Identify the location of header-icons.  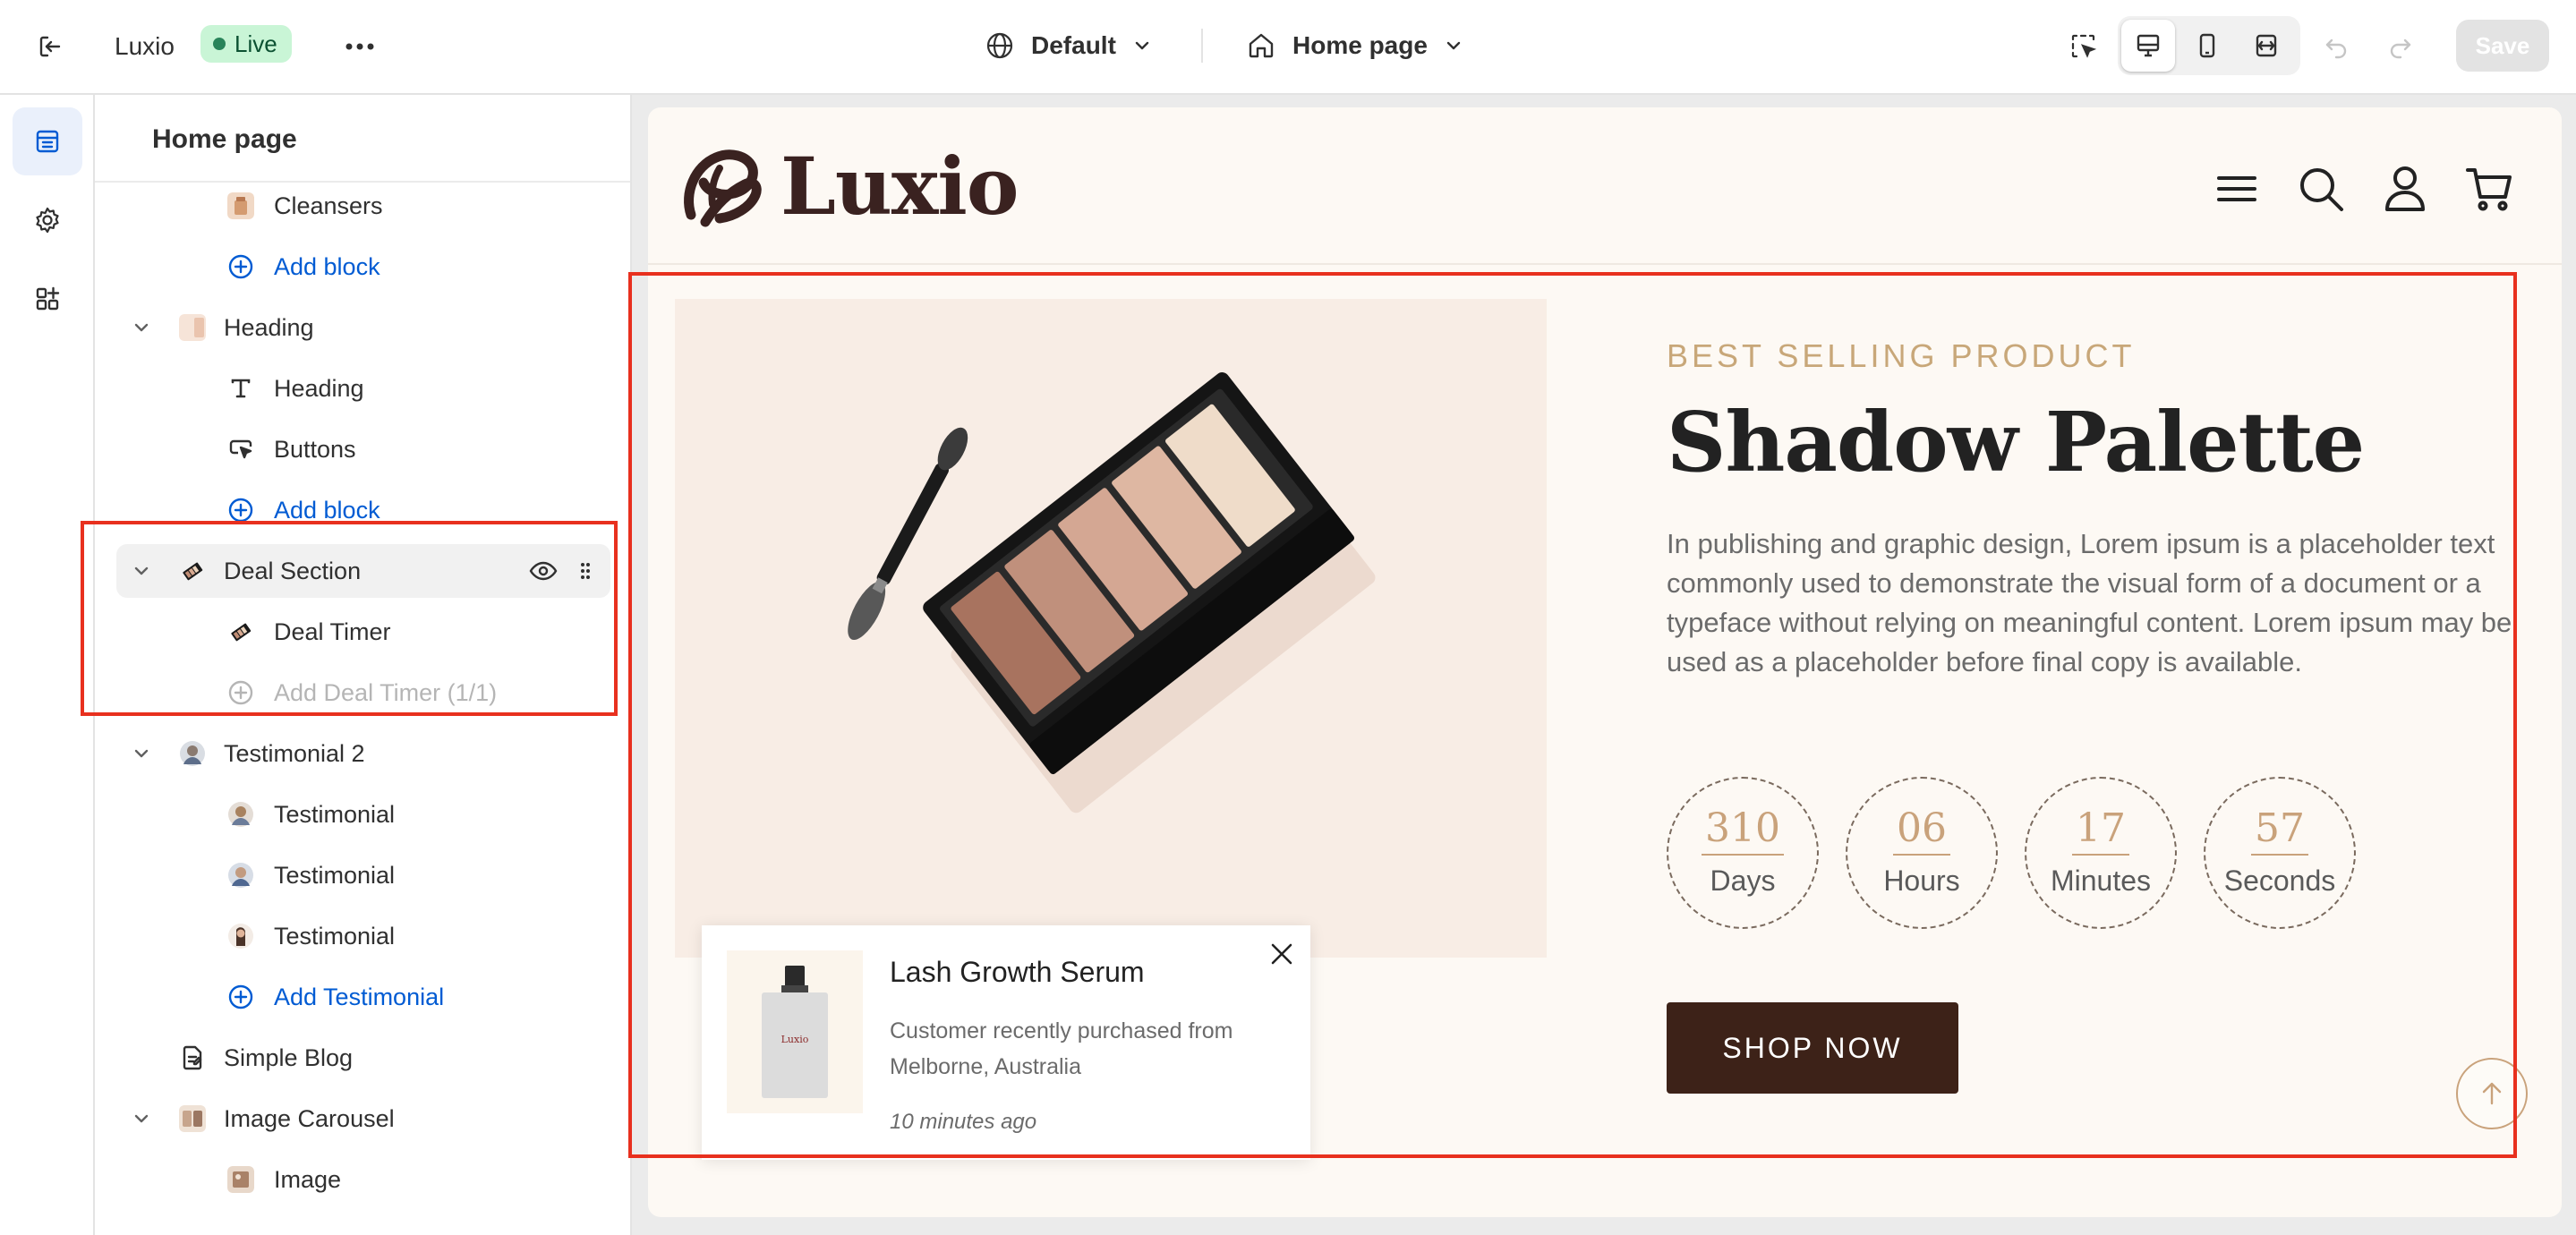
(2363, 189).